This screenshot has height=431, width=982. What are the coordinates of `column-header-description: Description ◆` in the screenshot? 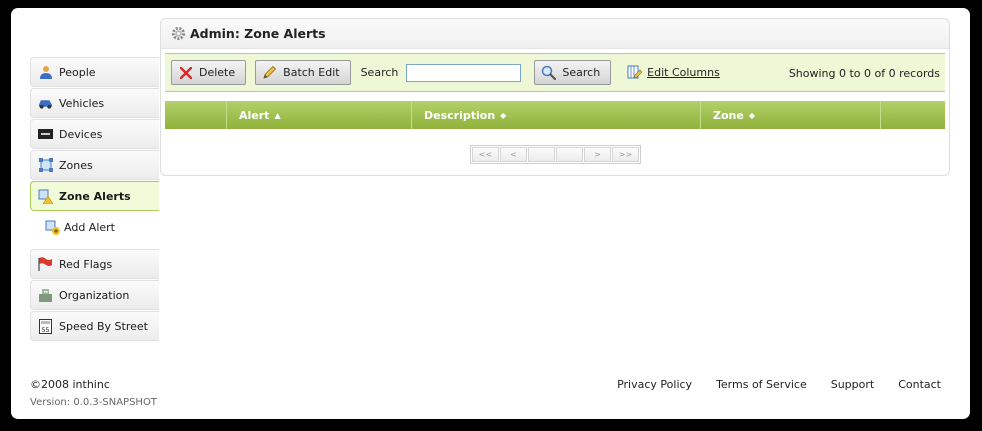 It's located at (556, 115).